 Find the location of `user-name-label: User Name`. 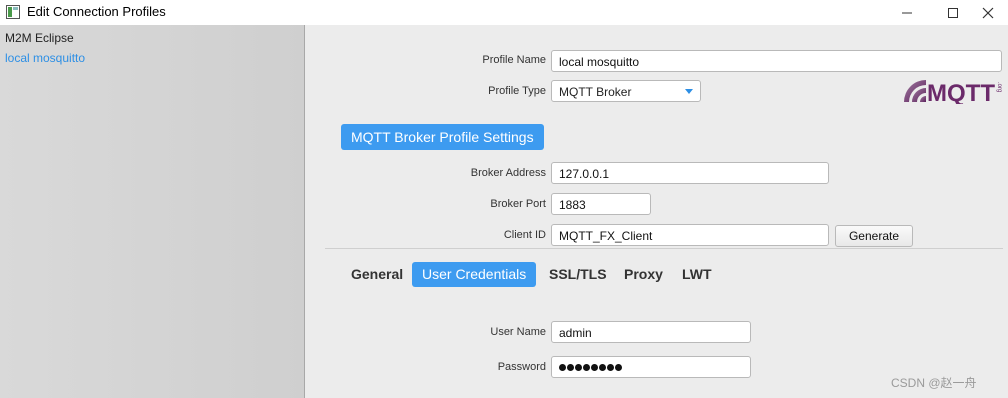

user-name-label: User Name is located at coordinates (518, 332).